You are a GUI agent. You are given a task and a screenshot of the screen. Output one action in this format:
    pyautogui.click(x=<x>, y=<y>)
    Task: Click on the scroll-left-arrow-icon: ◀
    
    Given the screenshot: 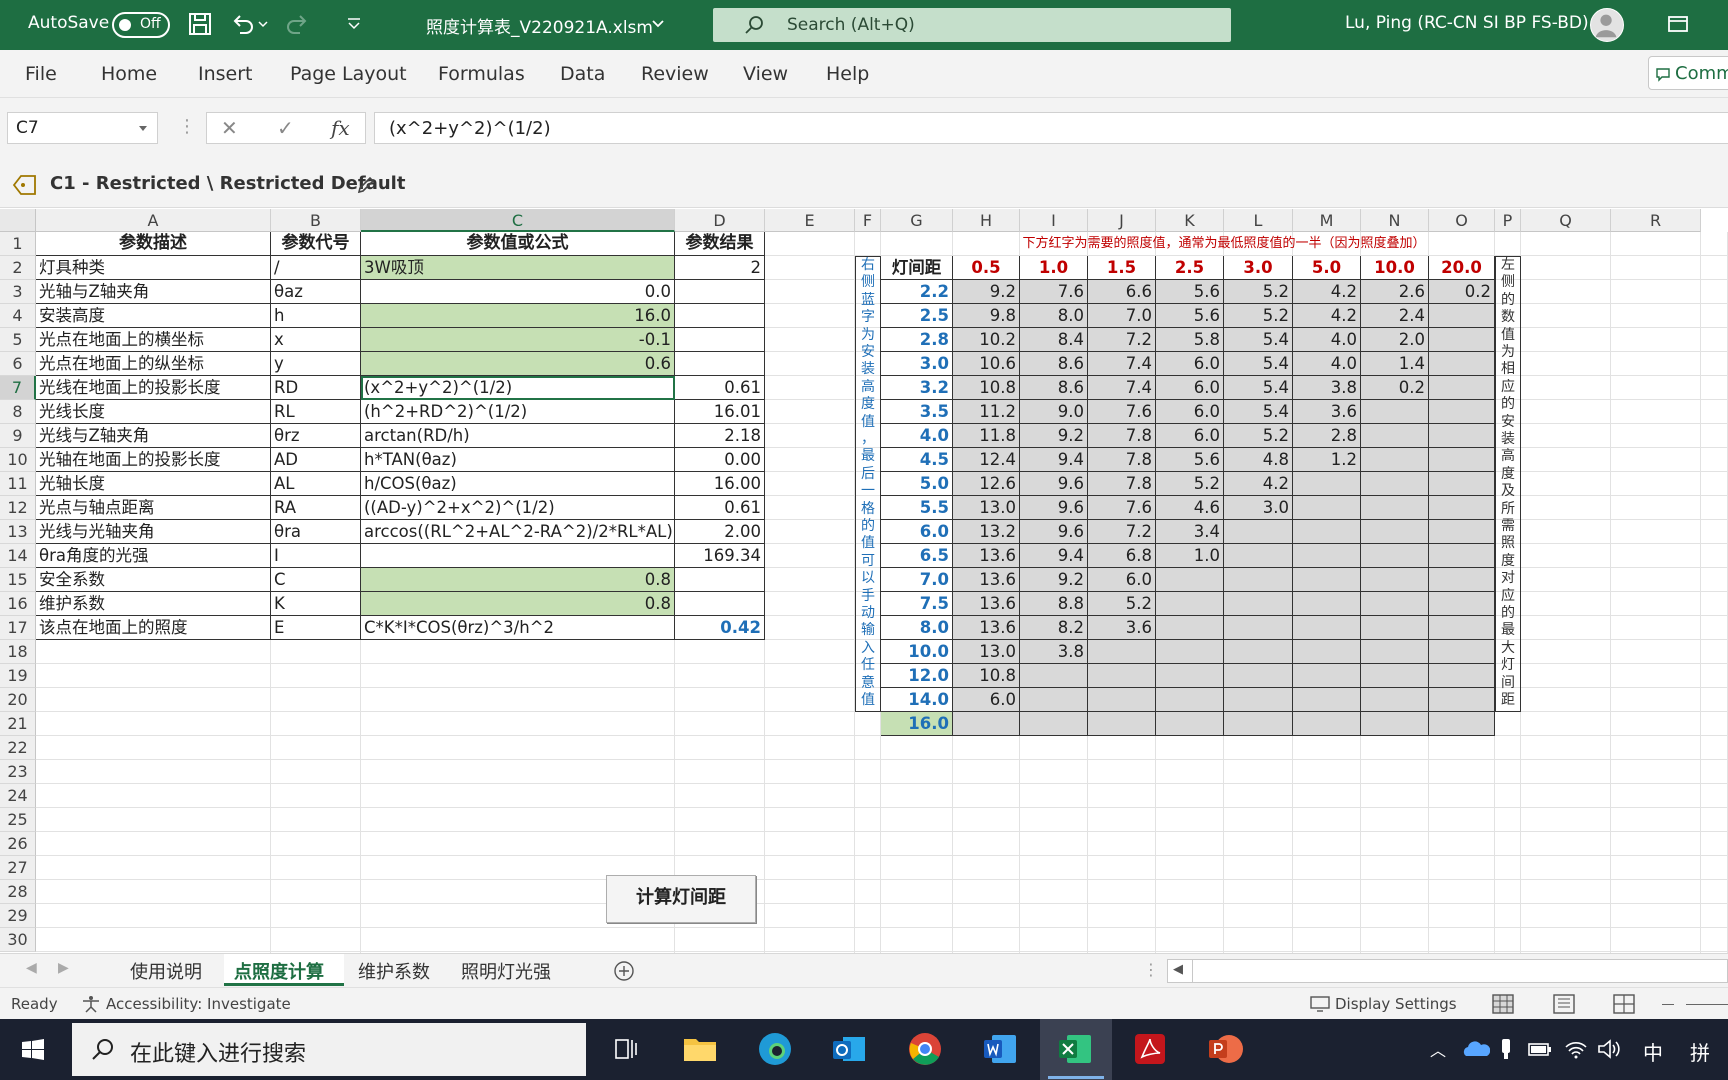 What is the action you would take?
    pyautogui.click(x=1178, y=969)
    